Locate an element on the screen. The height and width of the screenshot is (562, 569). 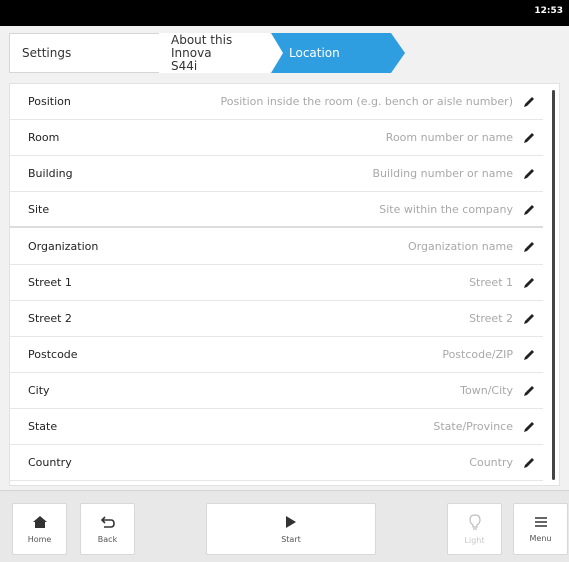
field-label: Room is located at coordinates (44, 137).